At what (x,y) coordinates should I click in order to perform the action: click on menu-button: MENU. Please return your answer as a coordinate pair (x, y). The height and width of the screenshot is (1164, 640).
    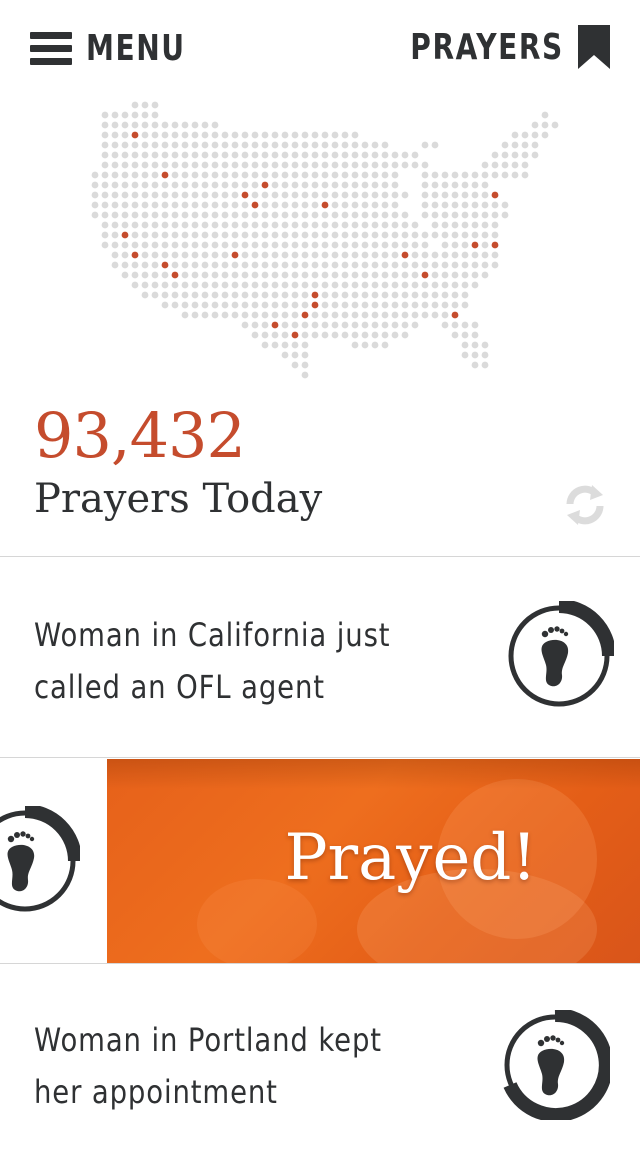
    Looking at the image, I should click on (122, 48).